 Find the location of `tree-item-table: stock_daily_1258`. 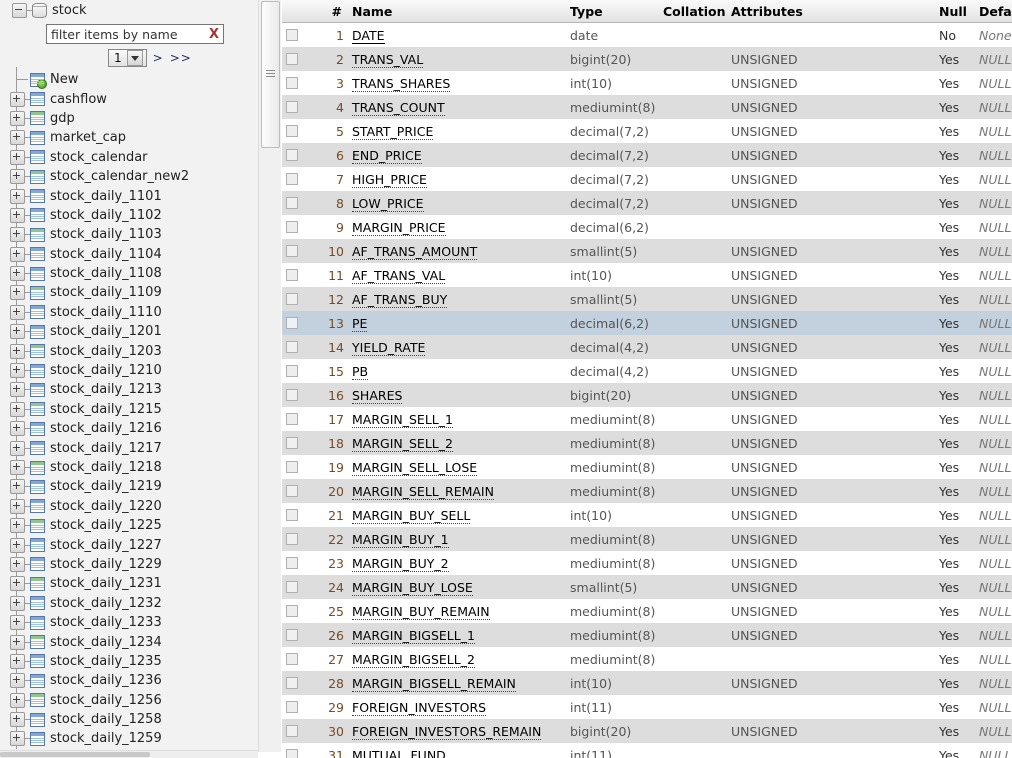

tree-item-table: stock_daily_1258 is located at coordinates (129, 719).